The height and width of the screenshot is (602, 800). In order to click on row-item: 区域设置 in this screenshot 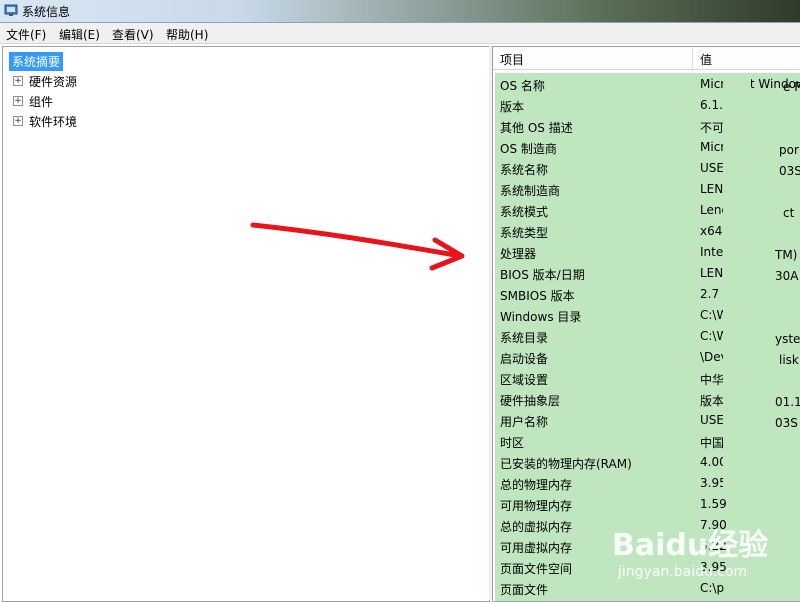, I will do `click(524, 380)`.